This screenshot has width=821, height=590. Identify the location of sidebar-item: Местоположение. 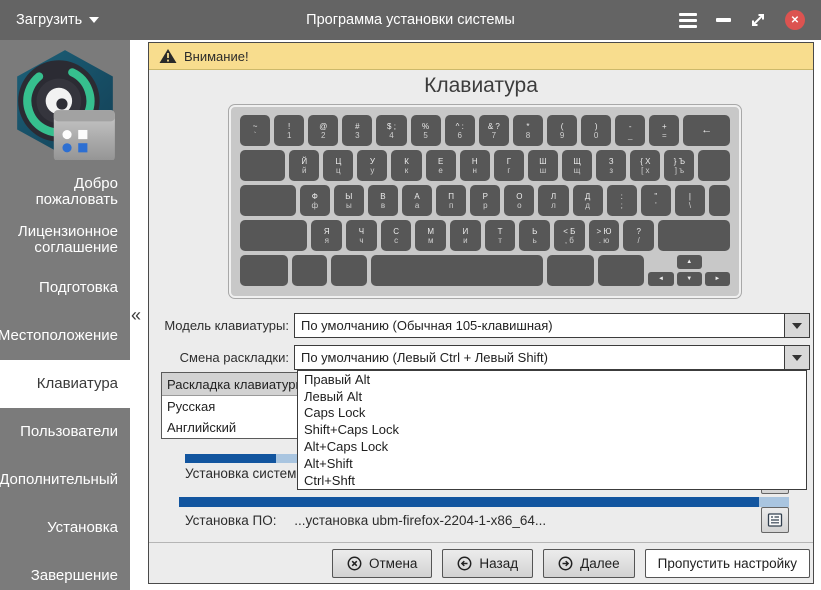
(65, 336).